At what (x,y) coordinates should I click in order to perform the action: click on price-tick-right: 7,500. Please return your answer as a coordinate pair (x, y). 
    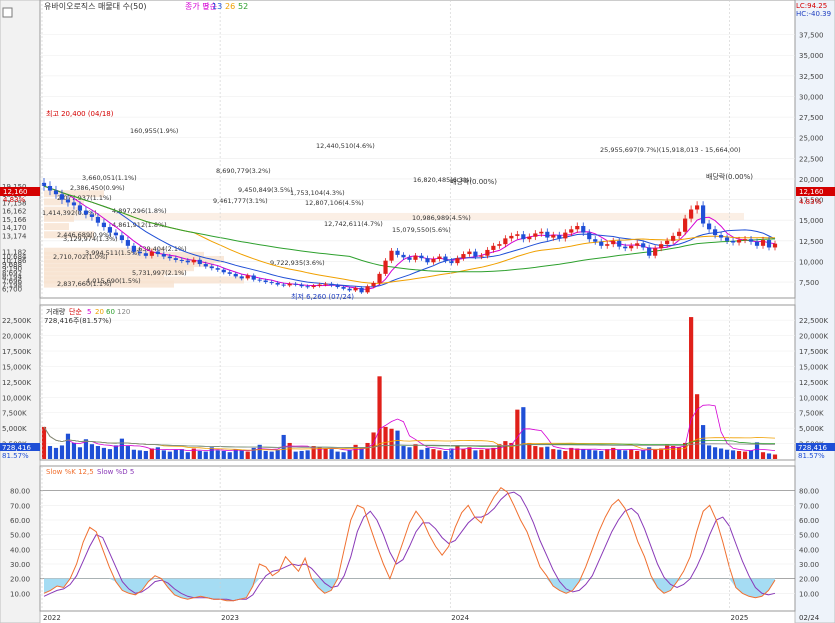
    Looking at the image, I should click on (809, 283).